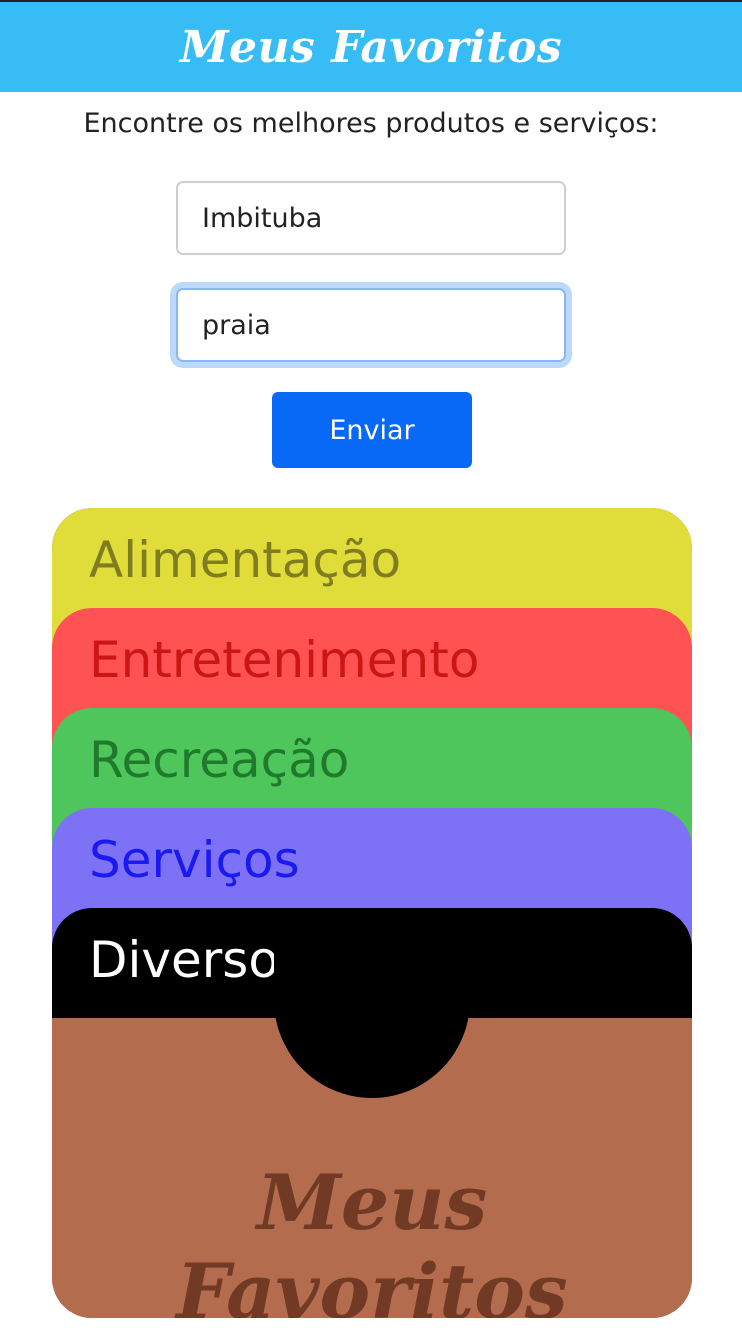  I want to click on app-title: Meus Favoritos, so click(371, 47).